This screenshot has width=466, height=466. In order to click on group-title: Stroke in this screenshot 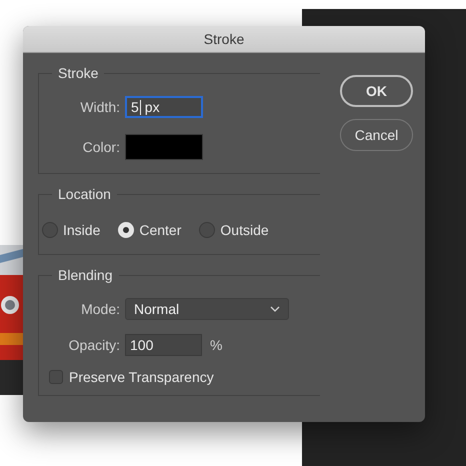, I will do `click(78, 73)`.